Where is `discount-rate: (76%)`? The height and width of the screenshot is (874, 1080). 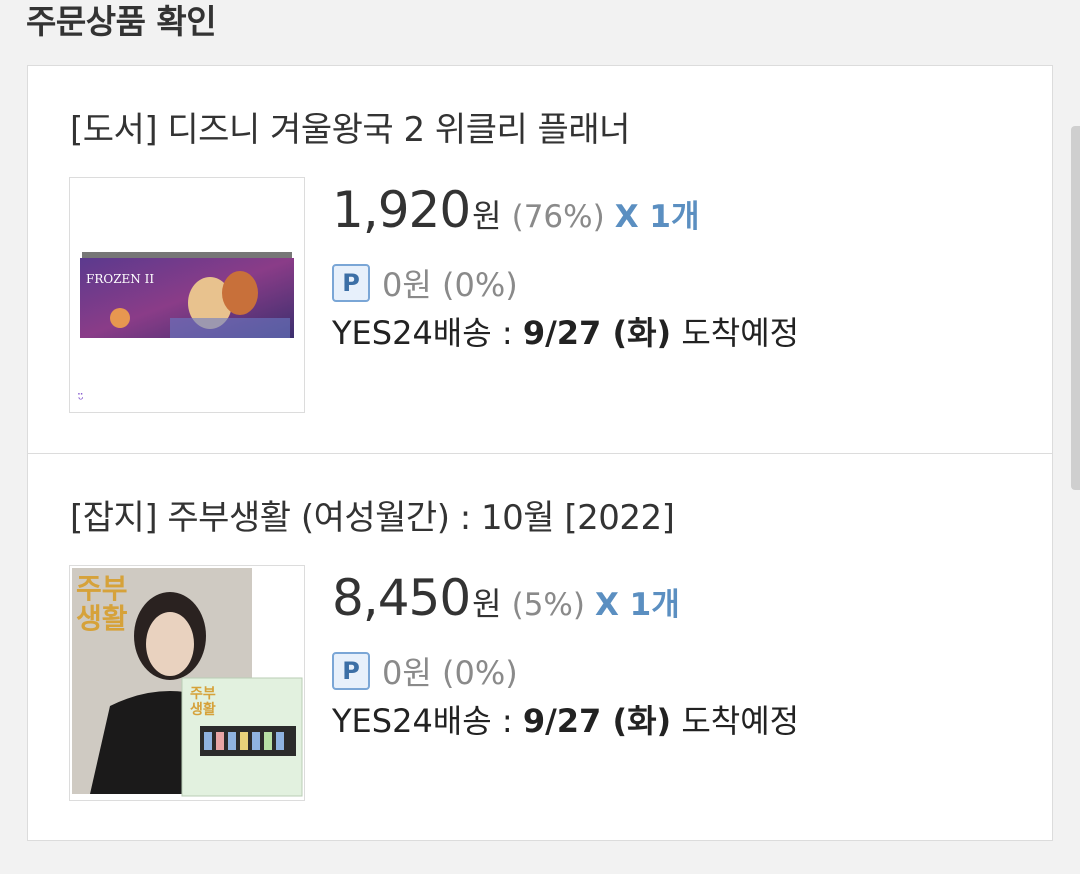
discount-rate: (76%) is located at coordinates (558, 217).